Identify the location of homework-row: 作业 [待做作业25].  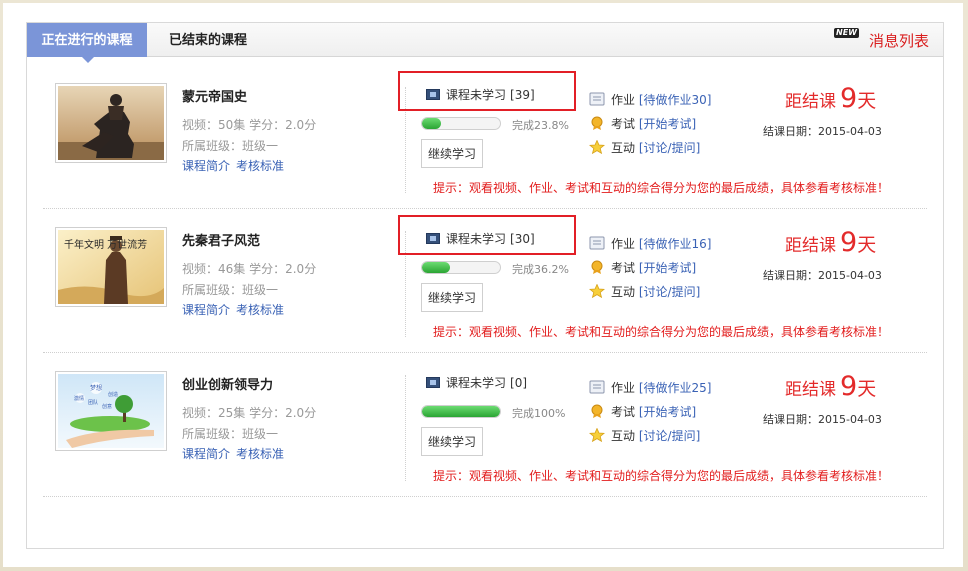
(650, 387).